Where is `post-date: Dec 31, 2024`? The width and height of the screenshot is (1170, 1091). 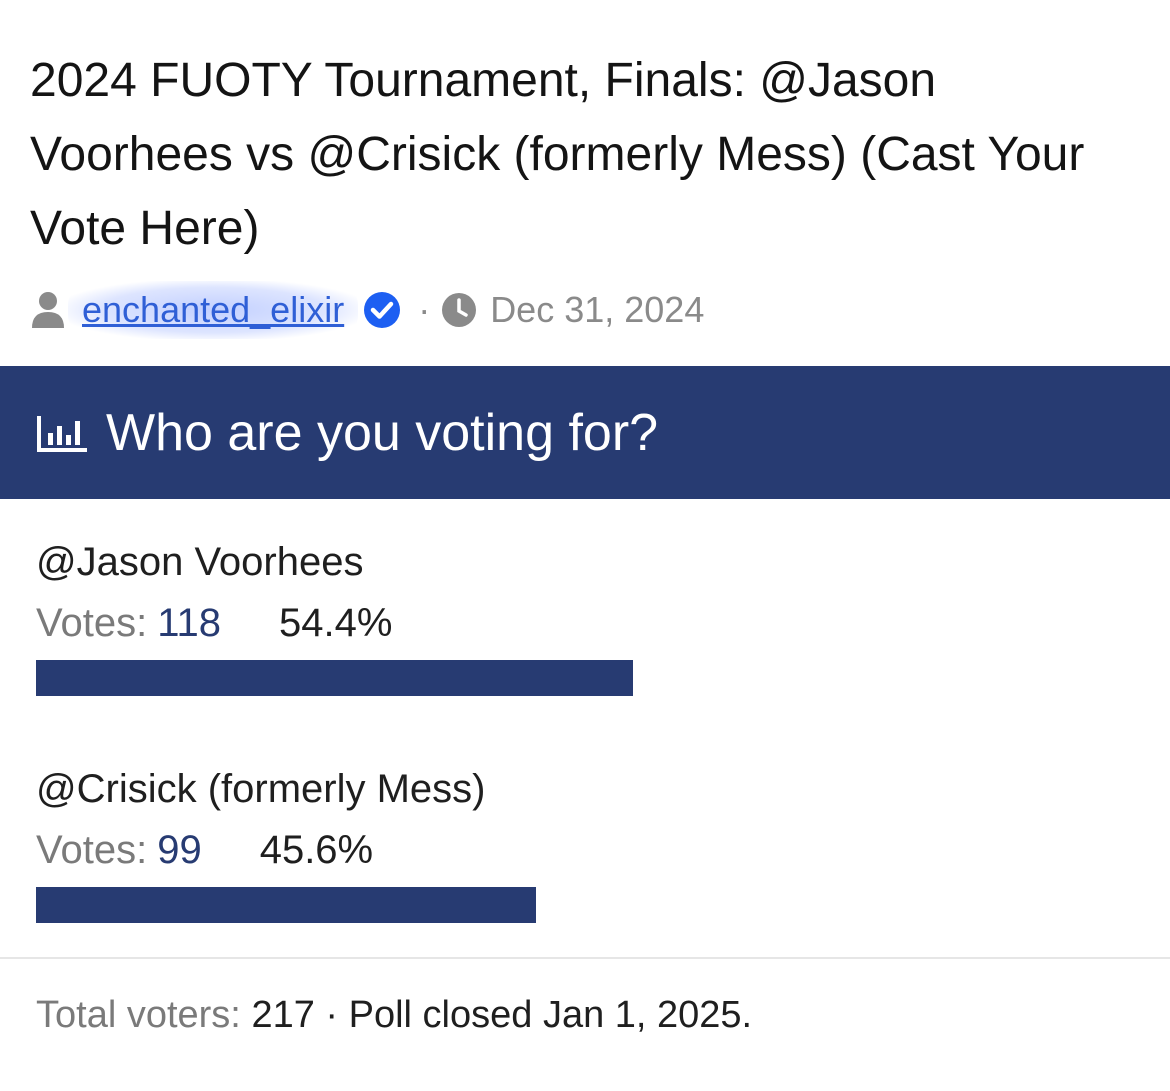
post-date: Dec 31, 2024 is located at coordinates (597, 310).